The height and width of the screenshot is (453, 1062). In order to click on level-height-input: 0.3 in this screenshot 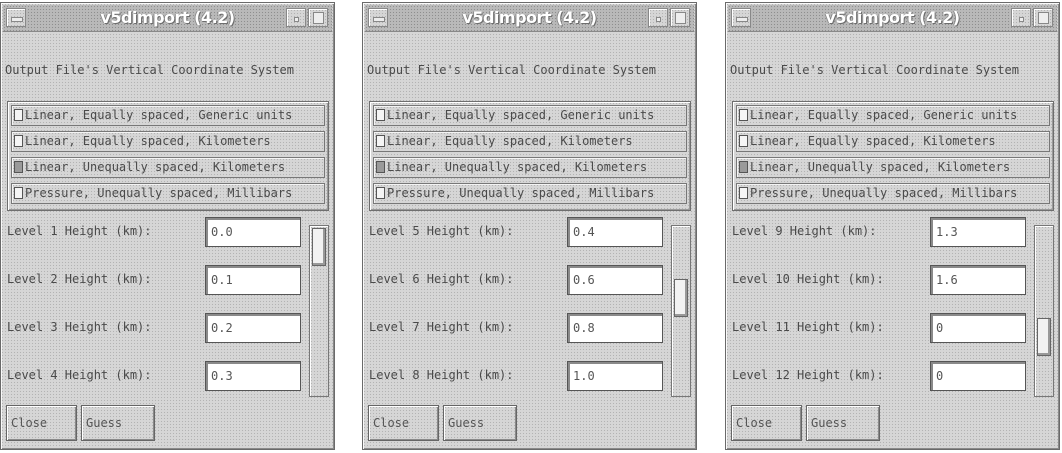, I will do `click(253, 376)`.